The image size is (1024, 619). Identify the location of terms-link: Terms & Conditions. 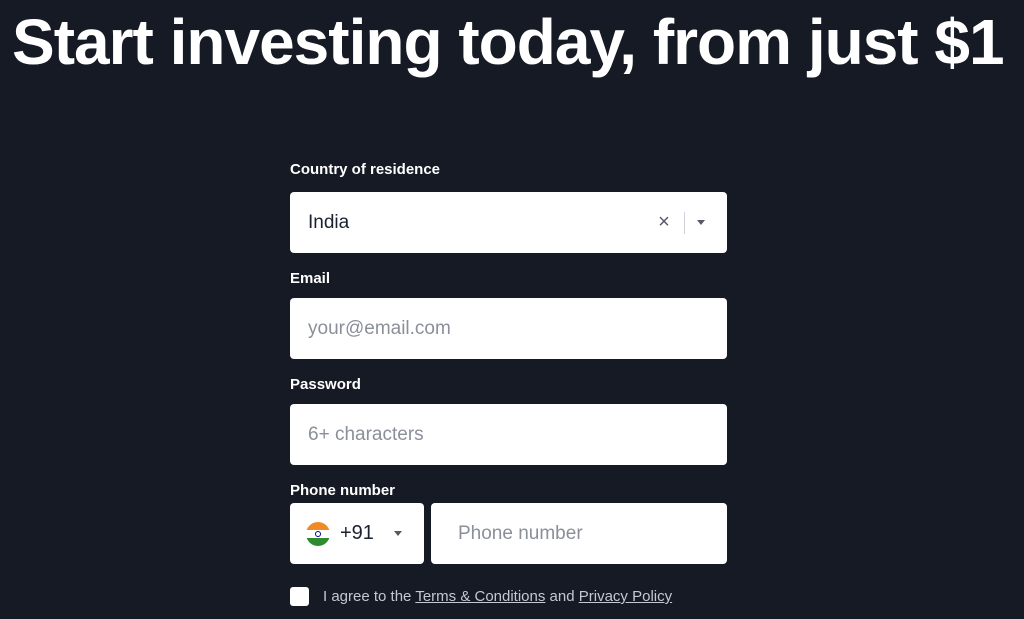
(480, 596).